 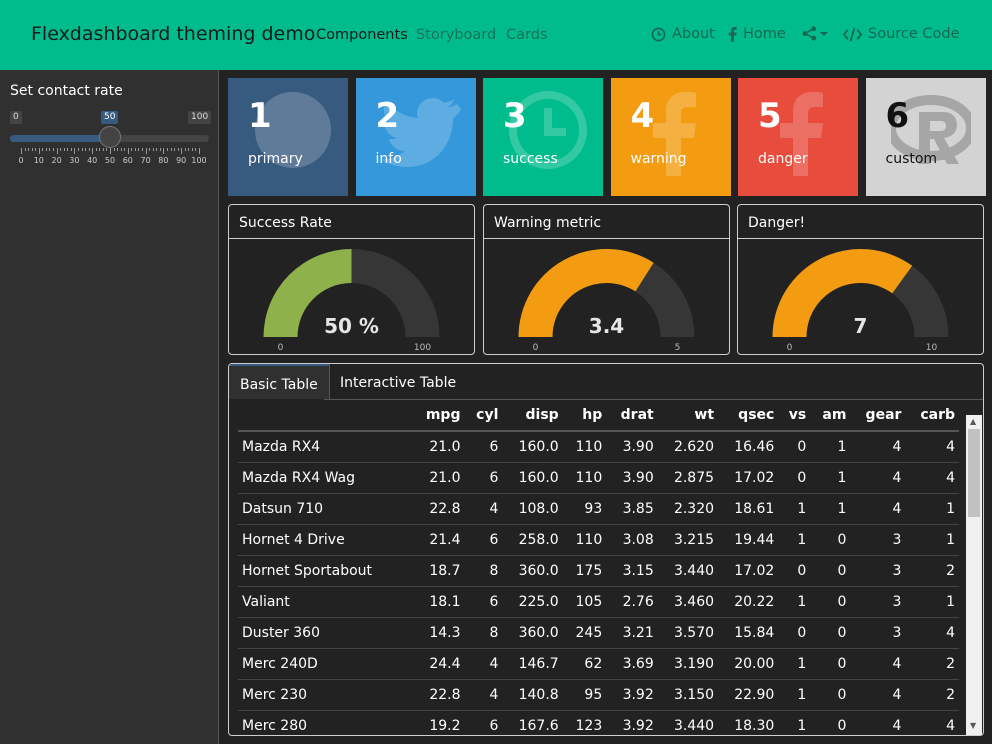 What do you see at coordinates (532, 540) in the screenshot?
I see `table-cell: 258.0` at bounding box center [532, 540].